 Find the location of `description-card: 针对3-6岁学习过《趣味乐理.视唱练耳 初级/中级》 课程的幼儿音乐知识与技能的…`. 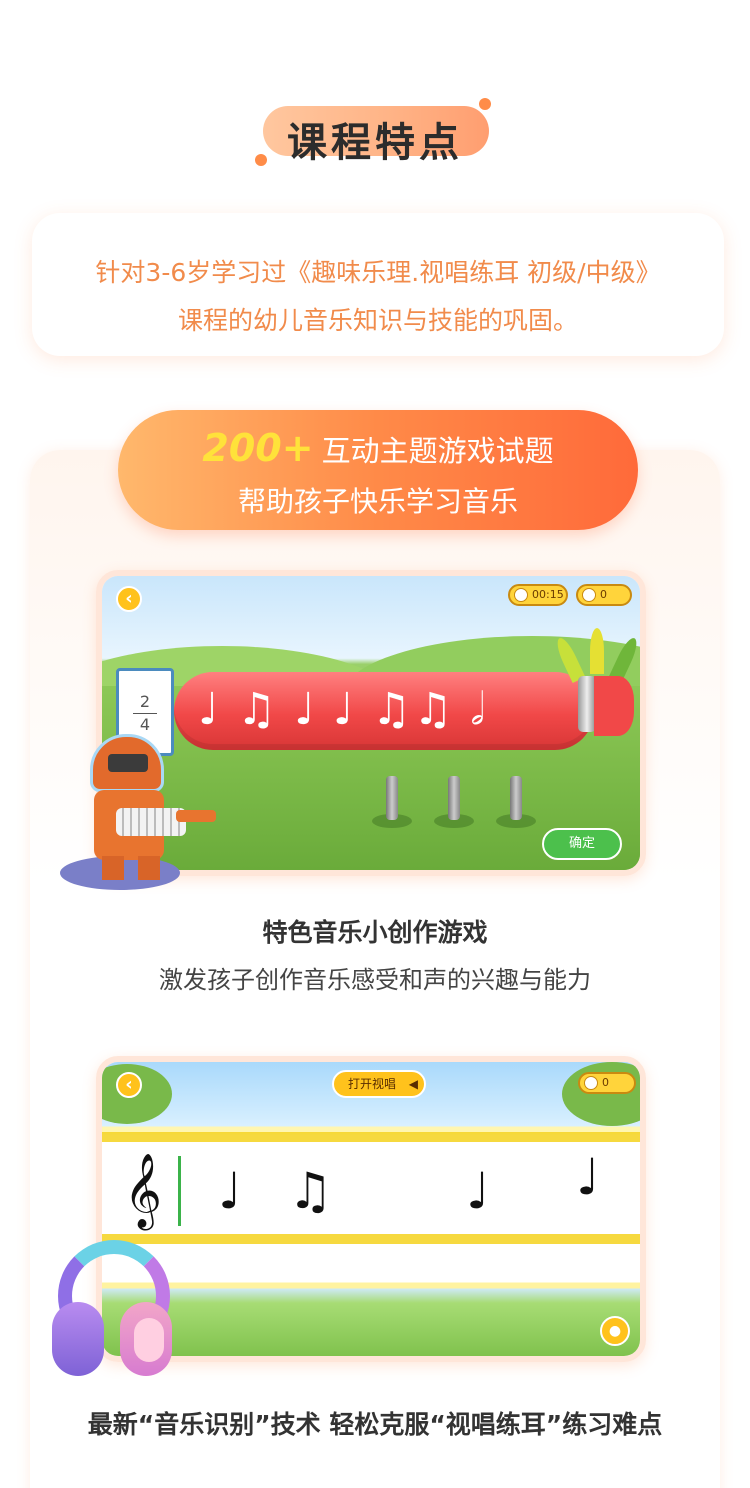

description-card: 针对3-6岁学习过《趣味乐理.视唱练耳 初级/中级》 课程的幼儿音乐知识与技能的… is located at coordinates (378, 284).